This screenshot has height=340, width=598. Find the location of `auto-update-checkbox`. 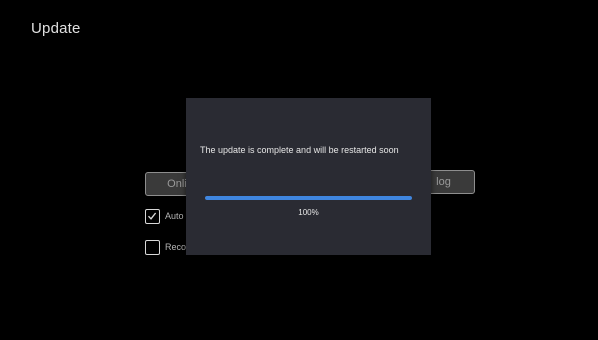

auto-update-checkbox is located at coordinates (152, 216).